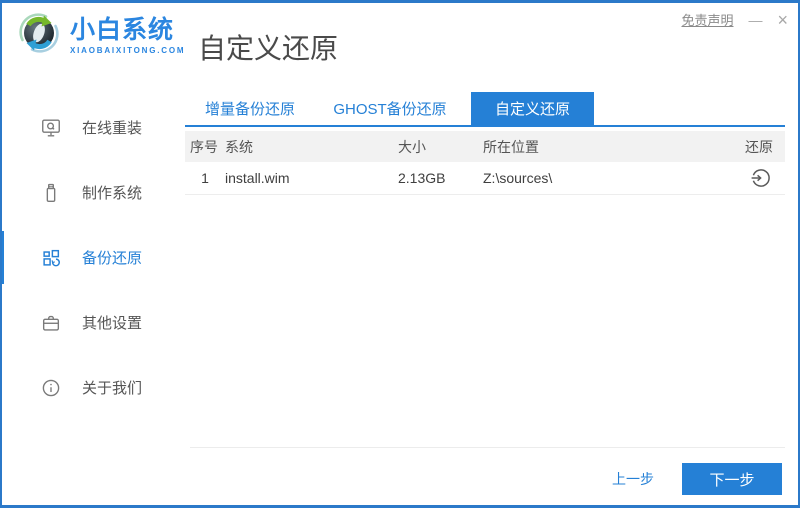 The image size is (800, 508). I want to click on sidebar-item-label: 备份还原, so click(112, 258).